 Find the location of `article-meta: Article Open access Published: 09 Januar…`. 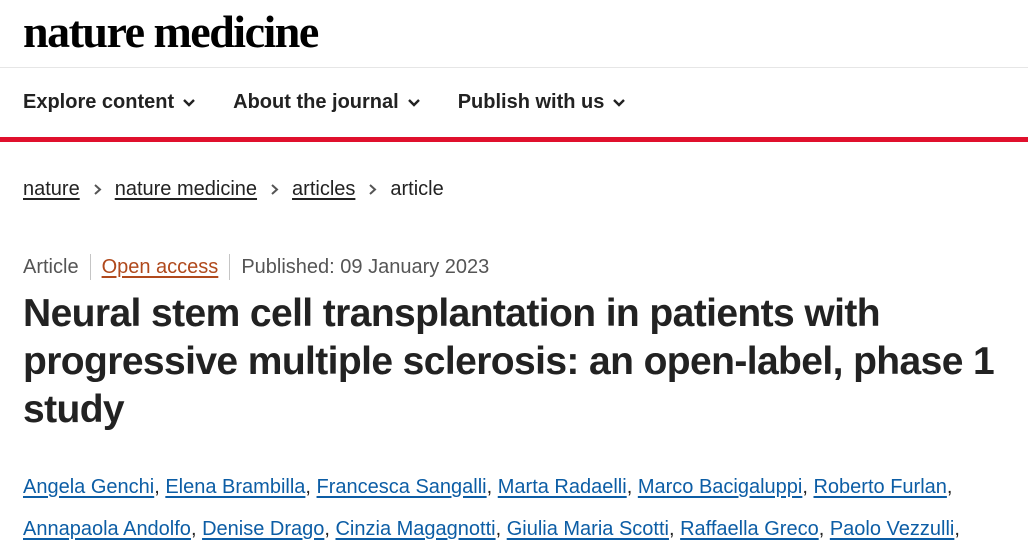

article-meta: Article Open access Published: 09 Januar… is located at coordinates (256, 267).